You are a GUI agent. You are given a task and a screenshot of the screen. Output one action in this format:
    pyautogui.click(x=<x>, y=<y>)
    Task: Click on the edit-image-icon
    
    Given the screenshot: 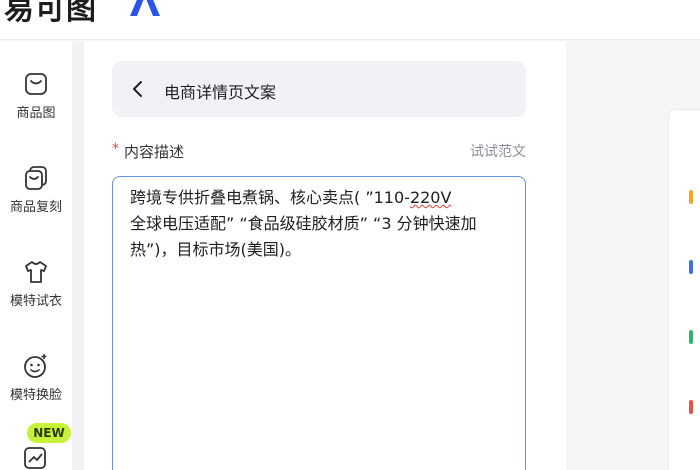 What is the action you would take?
    pyautogui.click(x=35, y=457)
    